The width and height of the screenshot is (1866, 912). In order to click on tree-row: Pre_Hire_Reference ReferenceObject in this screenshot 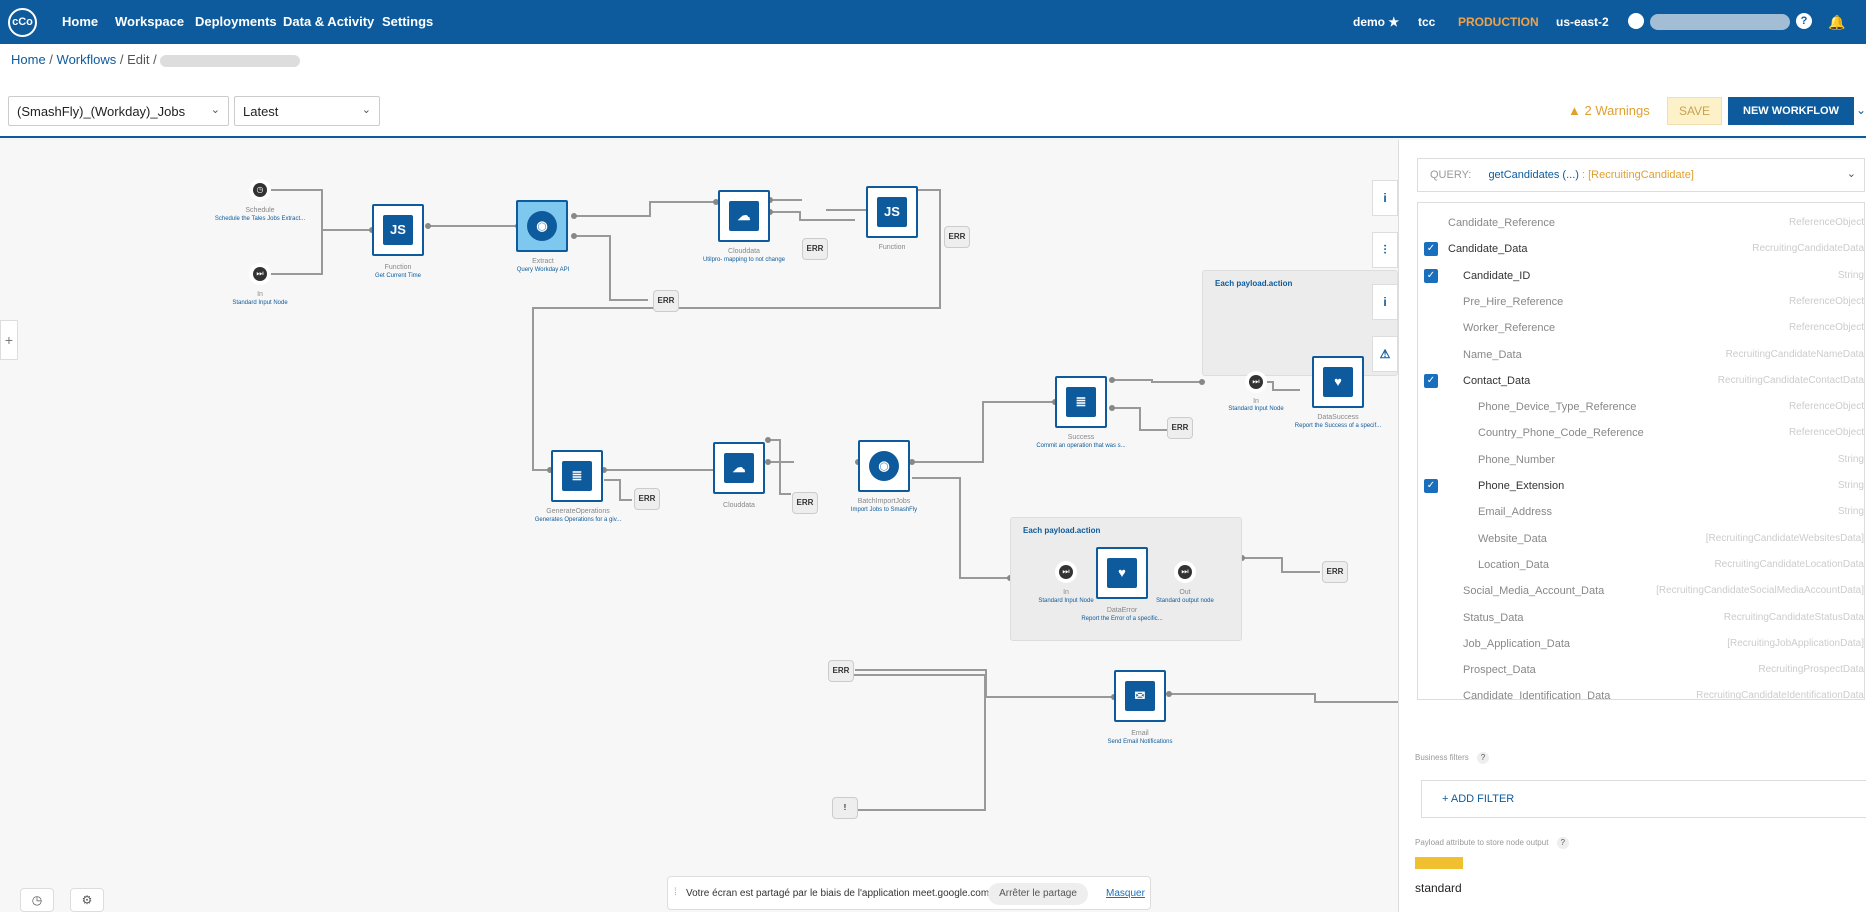, I will do `click(1641, 303)`.